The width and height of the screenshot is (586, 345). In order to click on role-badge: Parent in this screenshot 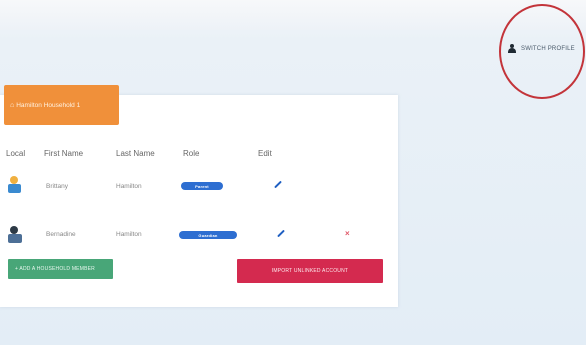, I will do `click(202, 186)`.